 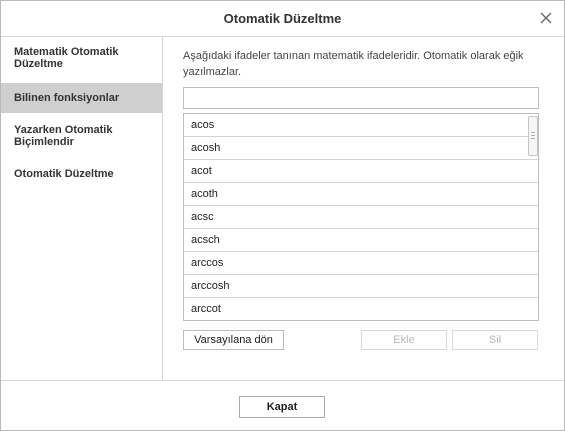 I want to click on sidebar-item-known-functions: Bilinen fonksiyonlar, so click(x=81, y=98).